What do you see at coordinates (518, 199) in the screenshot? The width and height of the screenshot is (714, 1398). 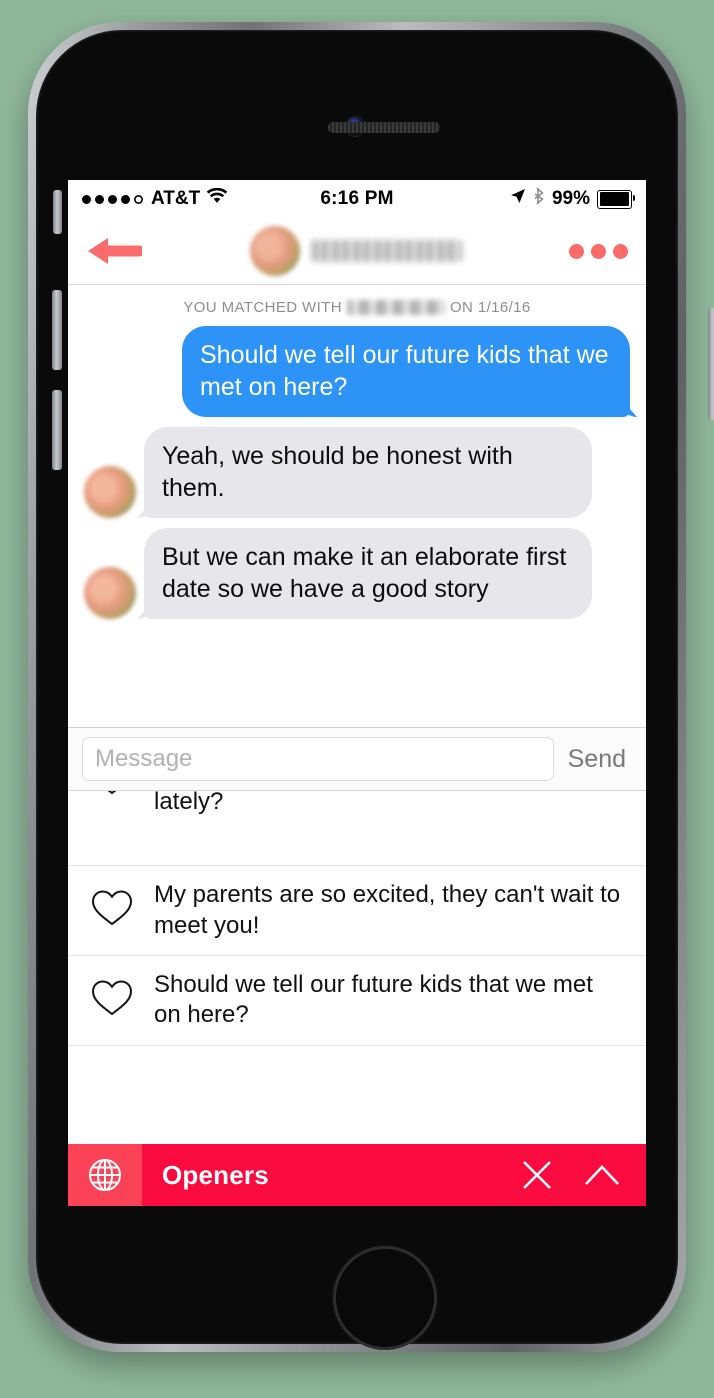 I see `location-arrow-icon` at bounding box center [518, 199].